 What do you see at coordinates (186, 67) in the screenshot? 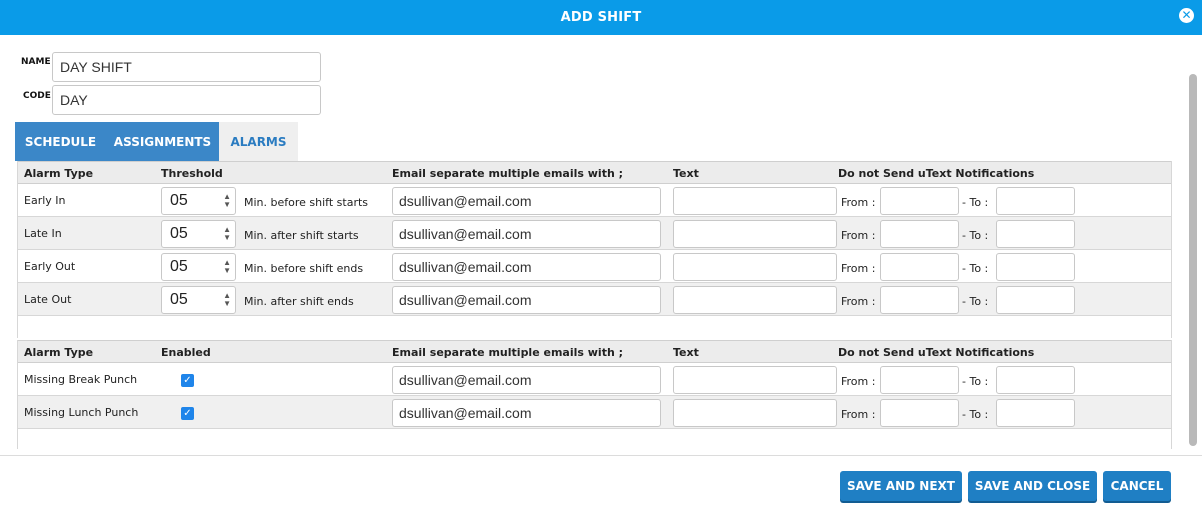
I see `name-input: DAY SHIFT` at bounding box center [186, 67].